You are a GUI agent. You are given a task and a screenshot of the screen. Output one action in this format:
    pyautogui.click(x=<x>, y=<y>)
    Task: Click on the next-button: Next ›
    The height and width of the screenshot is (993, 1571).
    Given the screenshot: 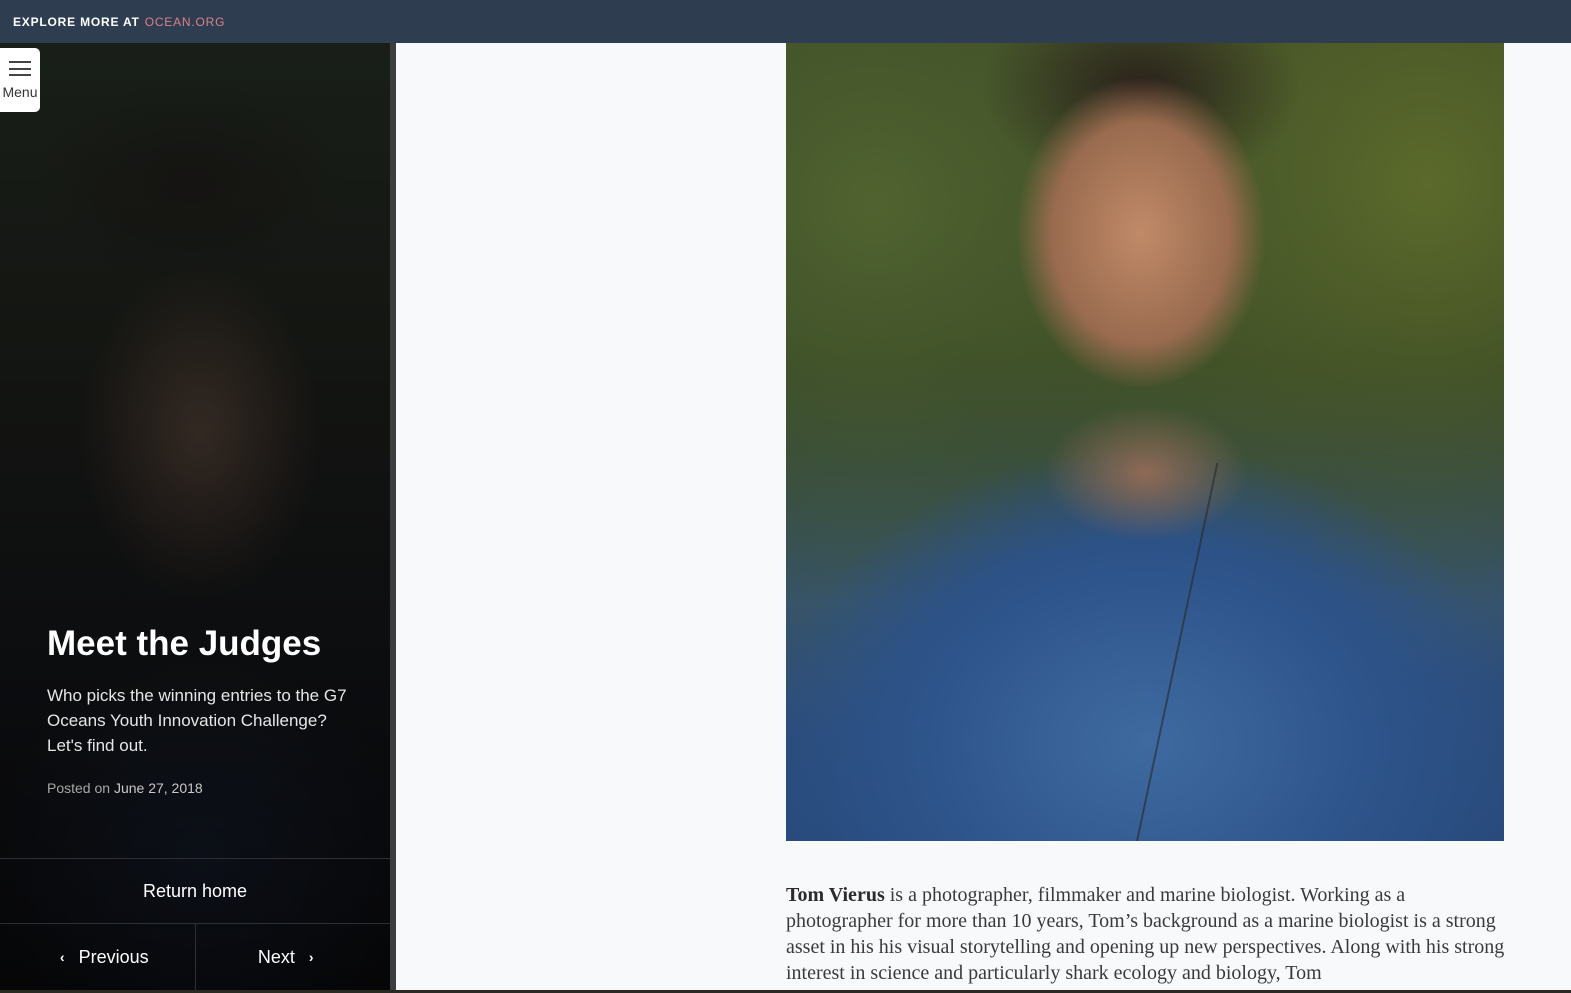 What is the action you would take?
    pyautogui.click(x=293, y=957)
    